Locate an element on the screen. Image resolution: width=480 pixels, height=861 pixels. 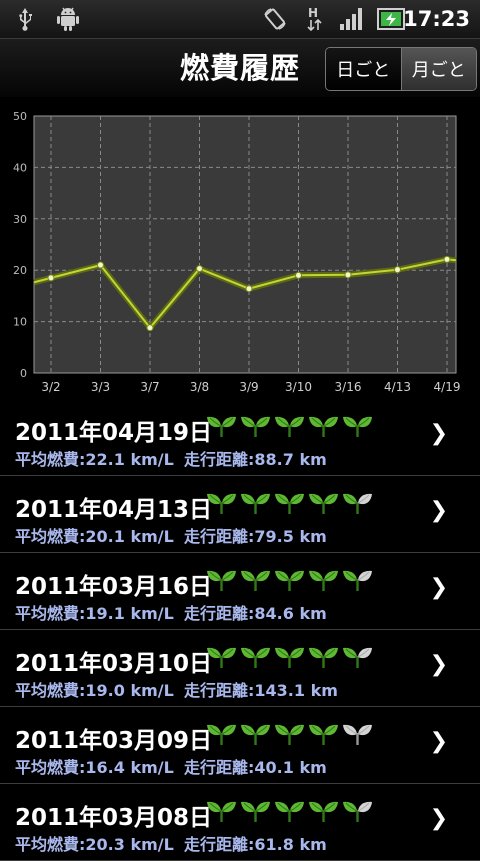
history-row: 2011年04月19日平均燃費:22.1 km/L 走行距離:88.7 km ❯ is located at coordinates (240, 437).